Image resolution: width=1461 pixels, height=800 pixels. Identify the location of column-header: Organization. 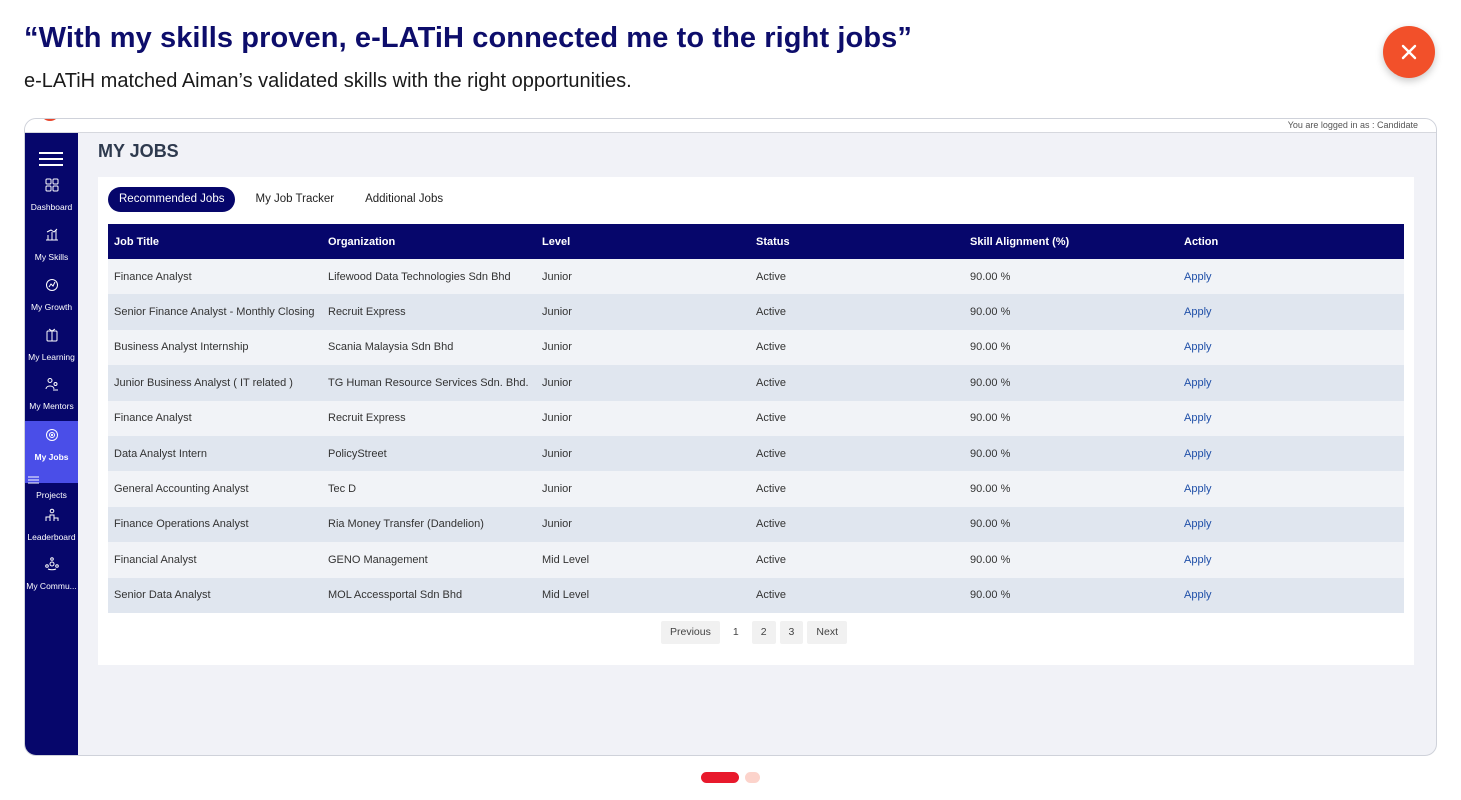
(362, 241).